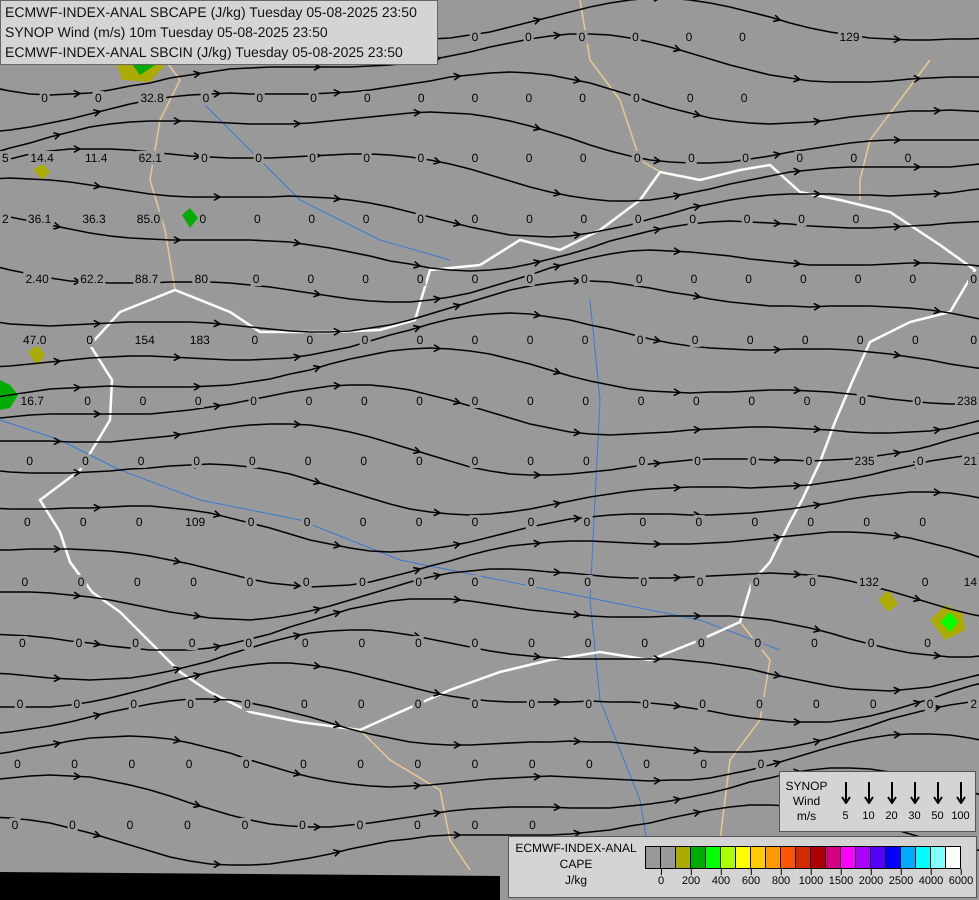 The image size is (979, 900). I want to click on legend-label: m/s, so click(806, 816).